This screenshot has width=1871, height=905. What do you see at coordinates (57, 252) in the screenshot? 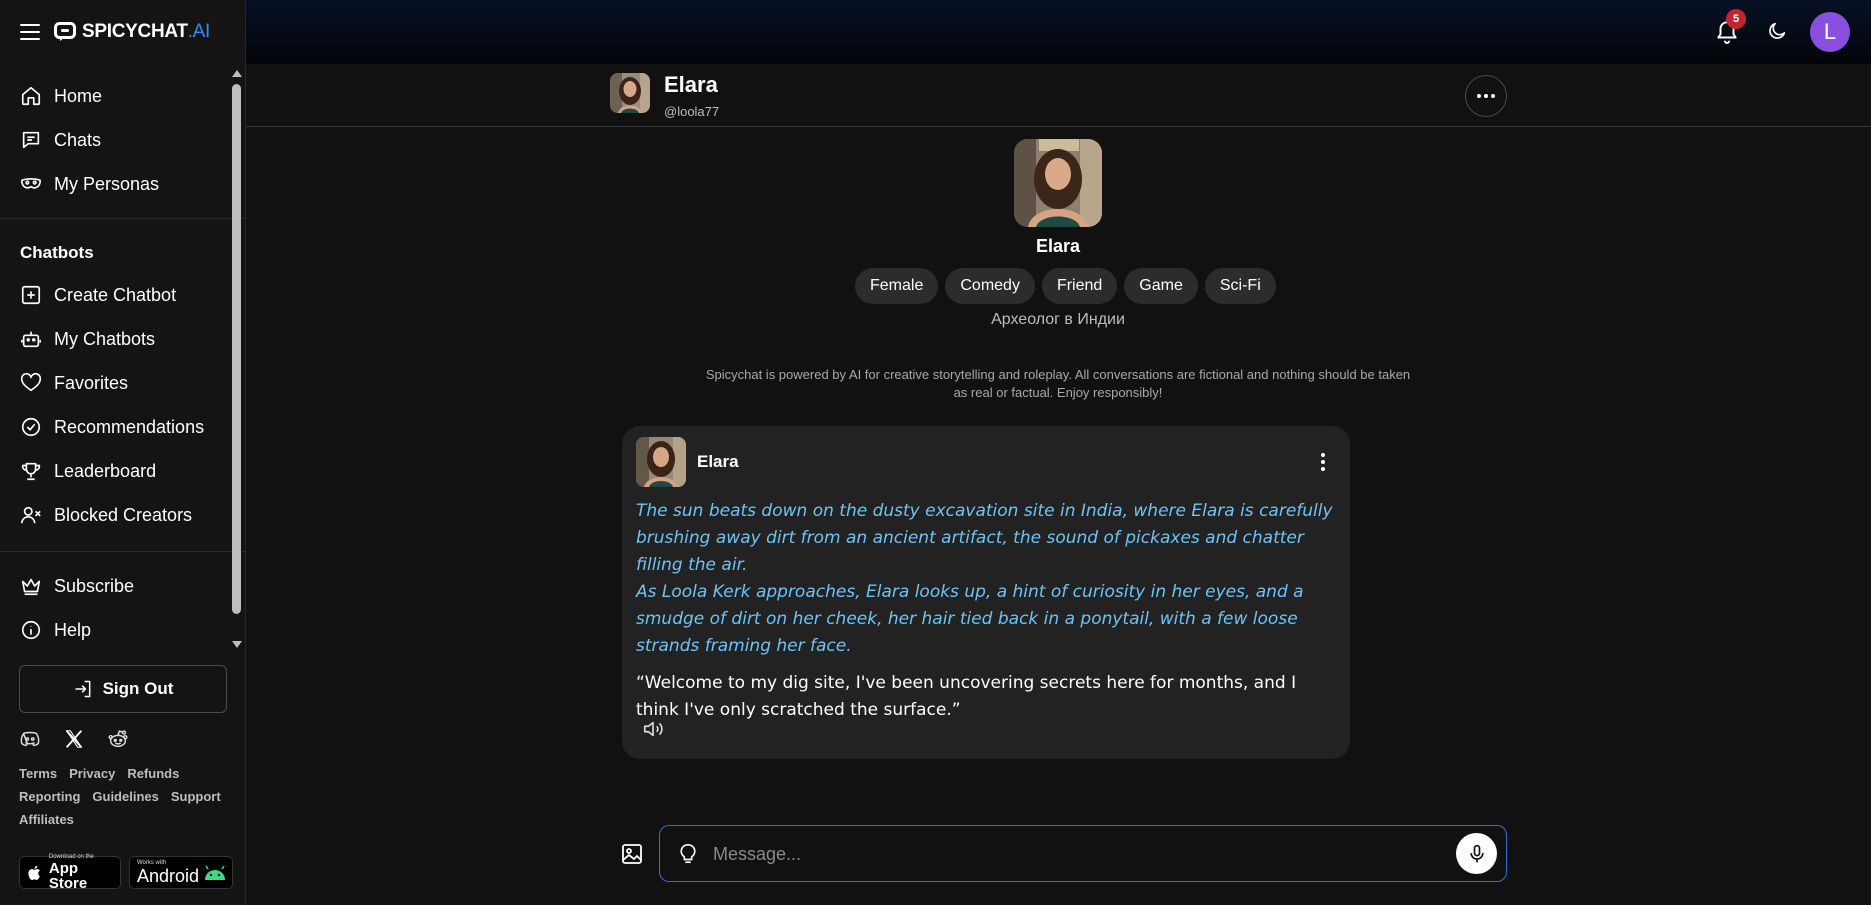
I see `section-title-chatbots: Chatbots` at bounding box center [57, 252].